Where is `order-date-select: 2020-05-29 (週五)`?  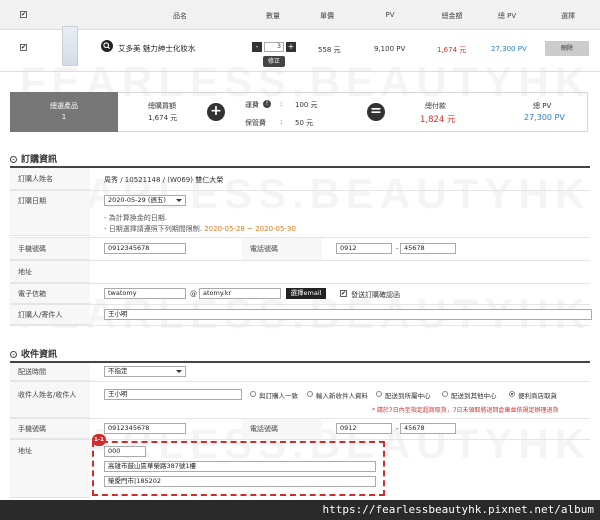
order-date-select: 2020-05-29 (週五) is located at coordinates (145, 200).